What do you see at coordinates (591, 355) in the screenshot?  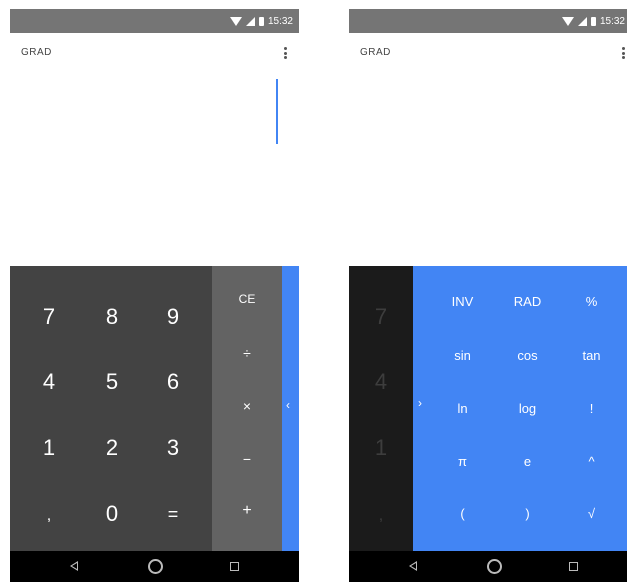 I see `key-tan: tan` at bounding box center [591, 355].